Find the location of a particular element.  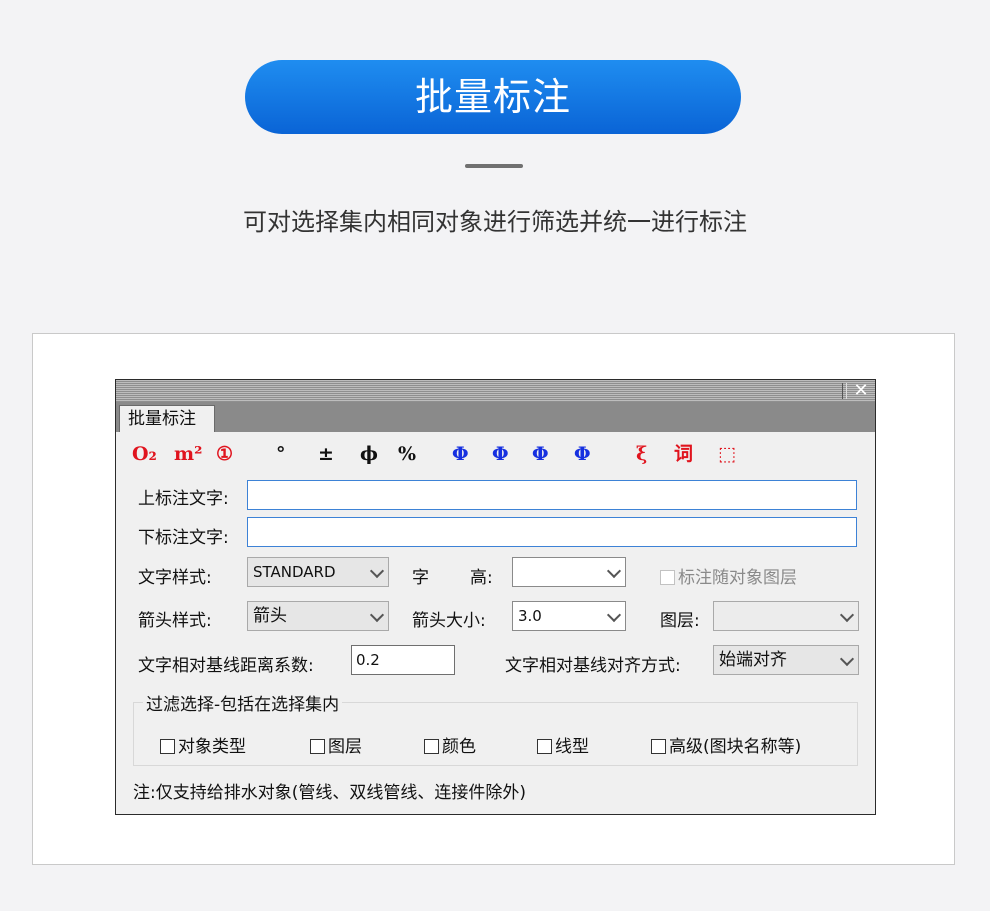

lower-text-label: 下标注文字: is located at coordinates (183, 538).